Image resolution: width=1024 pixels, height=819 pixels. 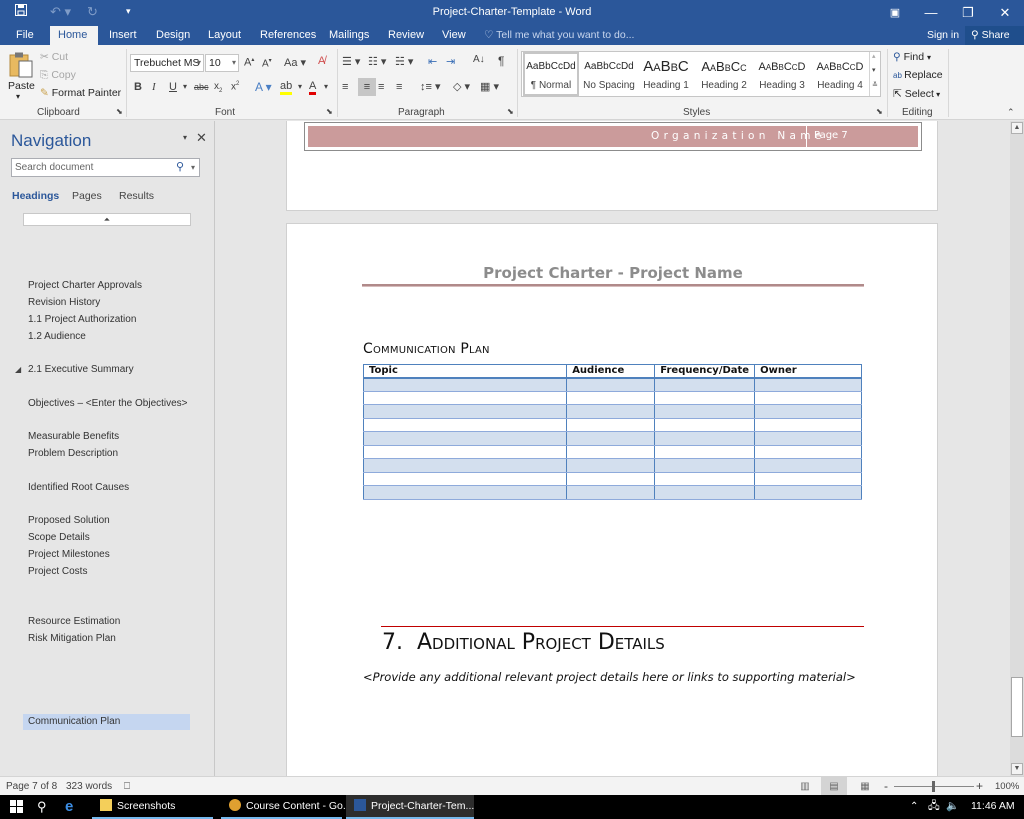 What do you see at coordinates (108, 403) in the screenshot?
I see `nav-heading-item: Objectives – <Enter the Objectives>` at bounding box center [108, 403].